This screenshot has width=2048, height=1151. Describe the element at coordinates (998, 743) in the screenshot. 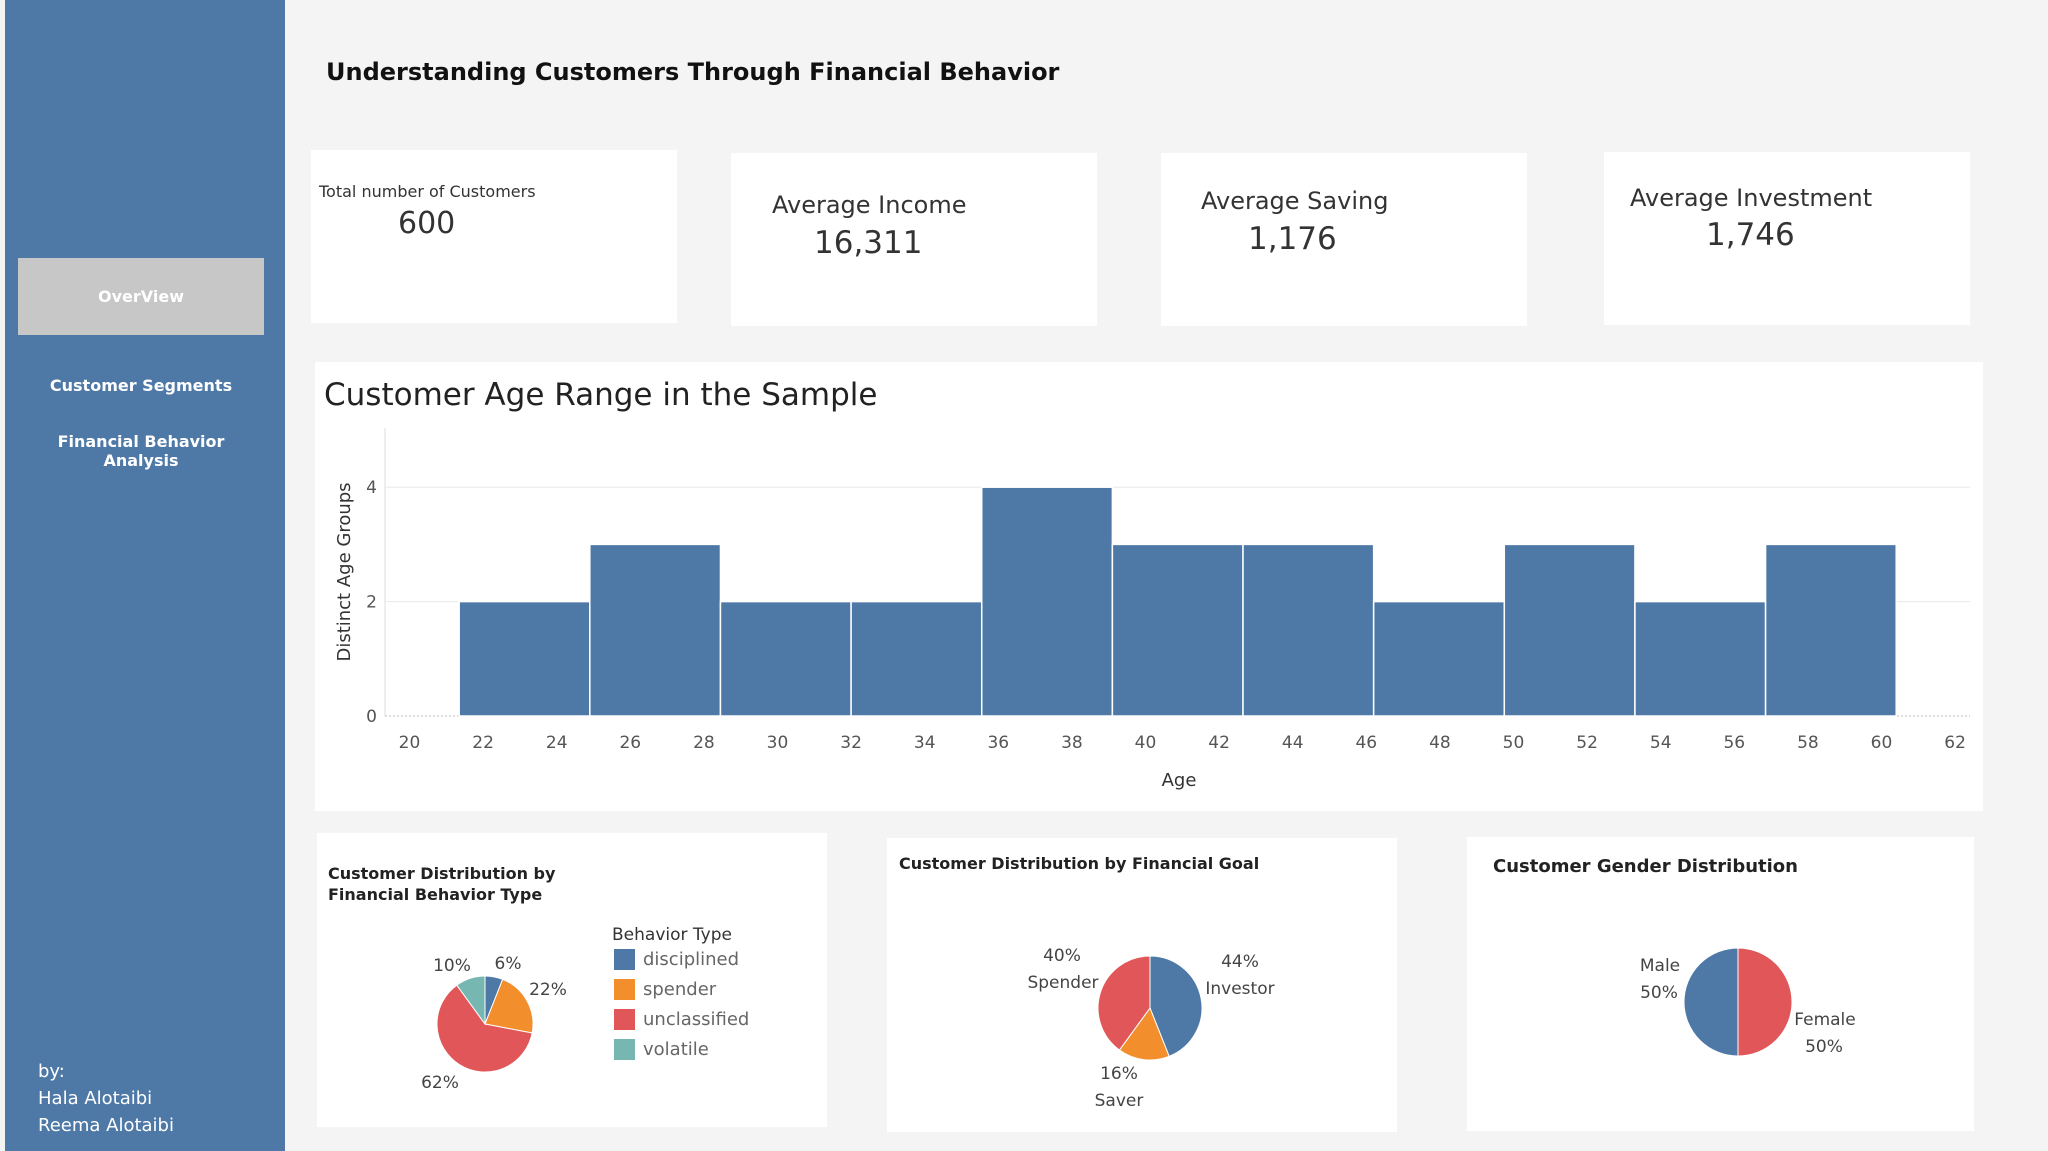

I see `x-tick-label: 36` at that location.